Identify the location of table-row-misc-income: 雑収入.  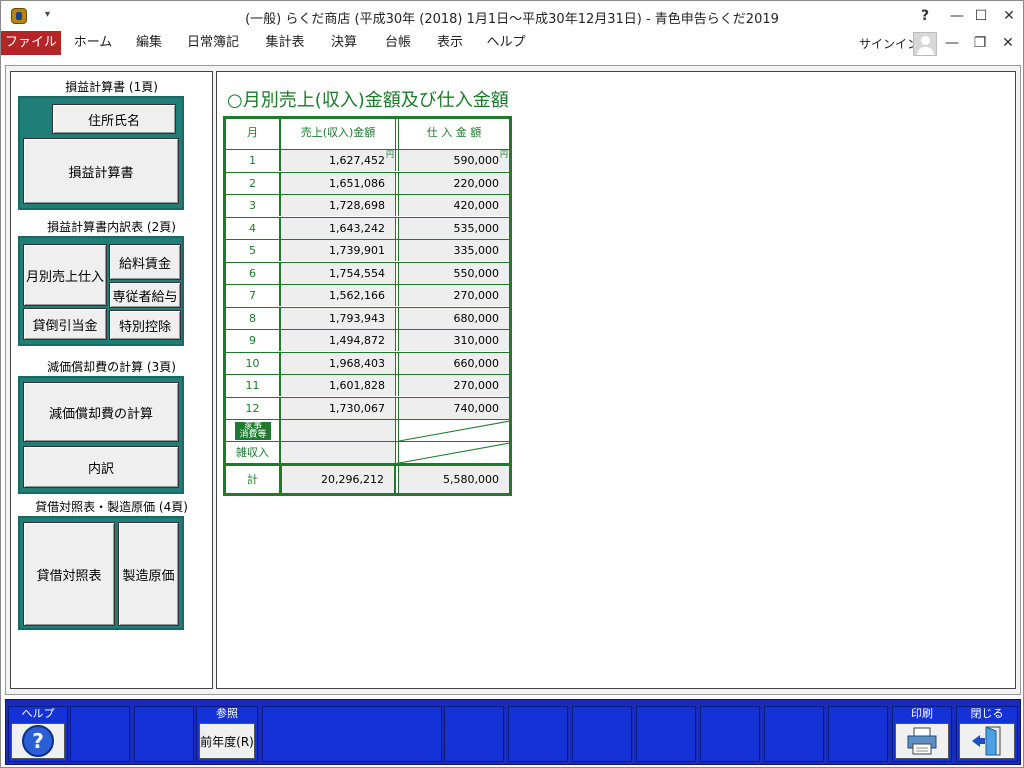
(368, 452).